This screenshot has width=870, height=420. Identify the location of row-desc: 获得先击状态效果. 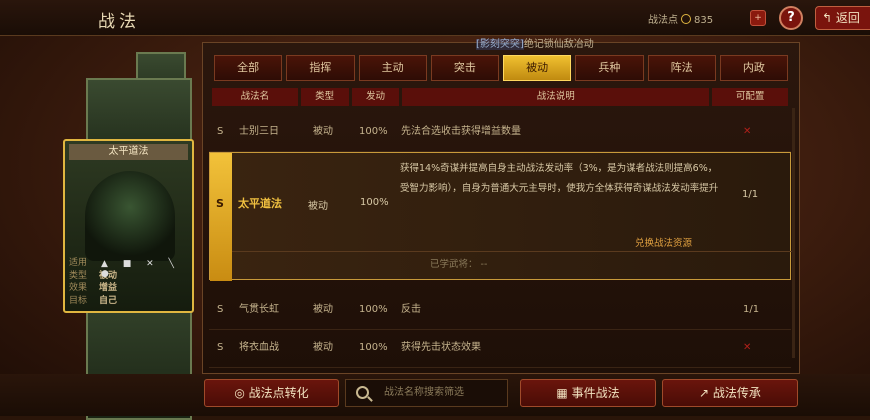
(441, 347).